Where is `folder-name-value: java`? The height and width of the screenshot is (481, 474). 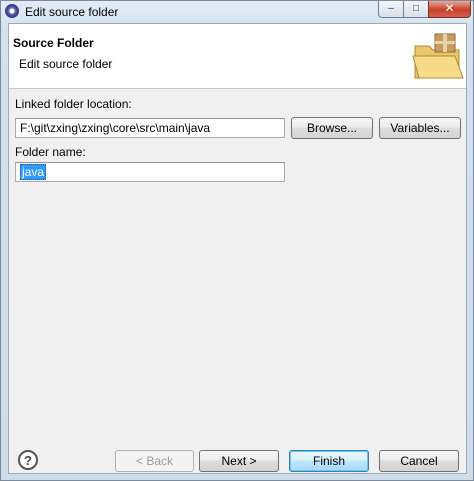
folder-name-value: java is located at coordinates (33, 172).